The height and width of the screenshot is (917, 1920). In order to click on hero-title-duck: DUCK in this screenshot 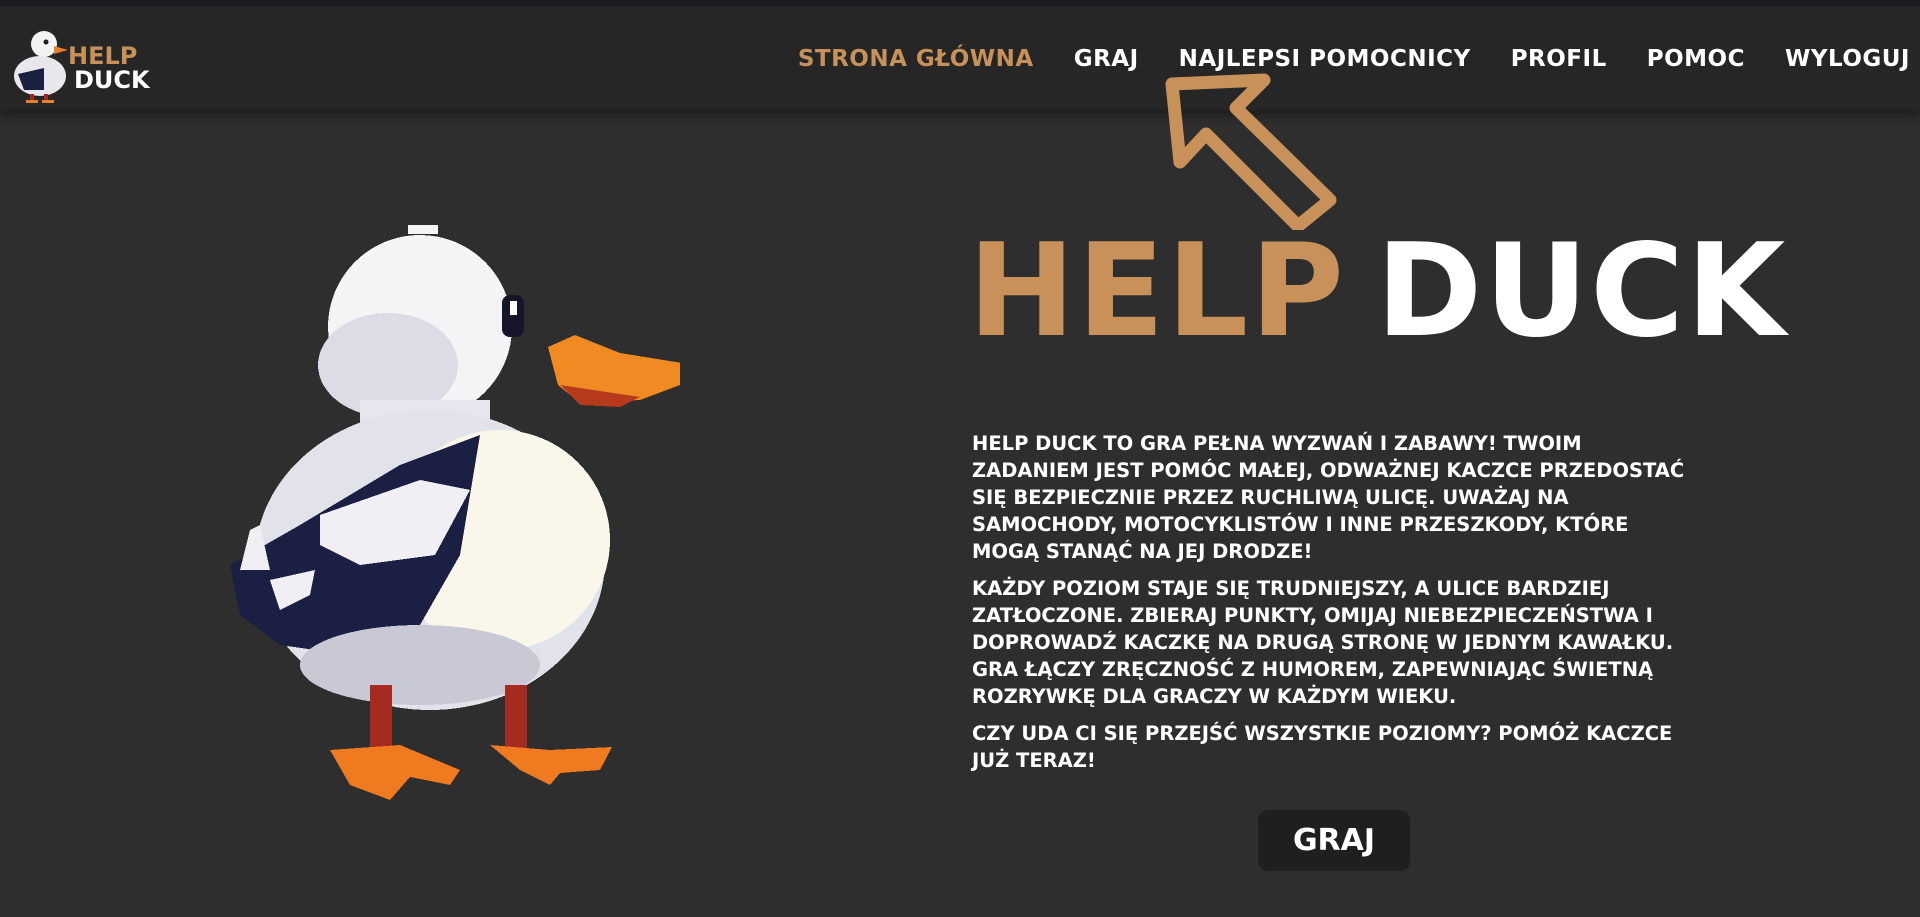, I will do `click(1581, 291)`.